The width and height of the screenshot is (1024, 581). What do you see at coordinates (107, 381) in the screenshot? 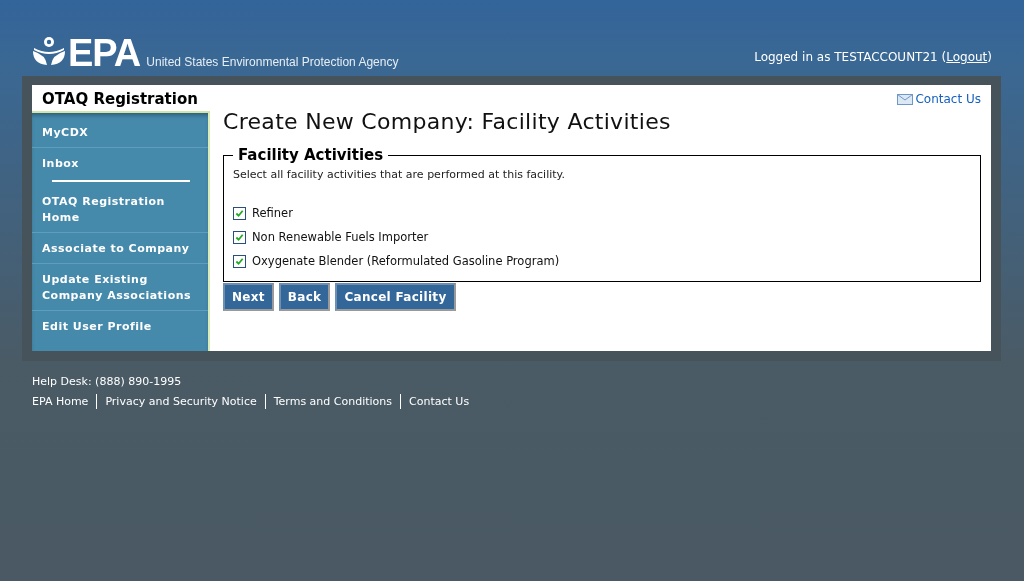
I see `help-desk-text: Help Desk: (888) 890-1995` at bounding box center [107, 381].